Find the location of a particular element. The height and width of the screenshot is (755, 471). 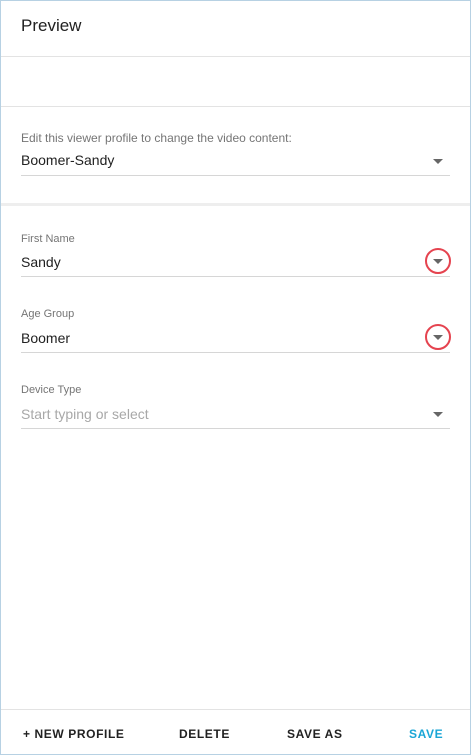

profile-select-value: Boomer-Sandy is located at coordinates (68, 160).